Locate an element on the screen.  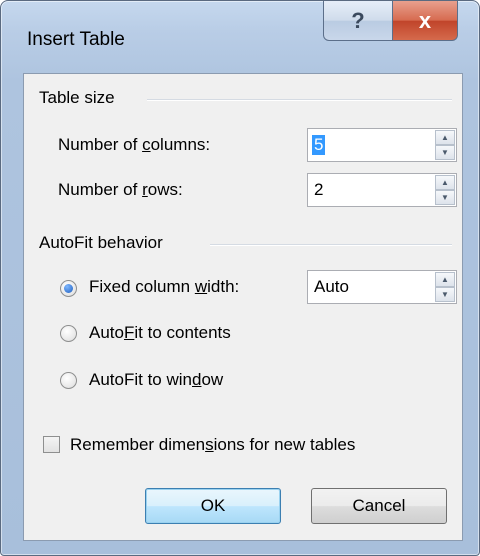
columns-spinbox: 5 ▲ ▼ is located at coordinates (382, 145).